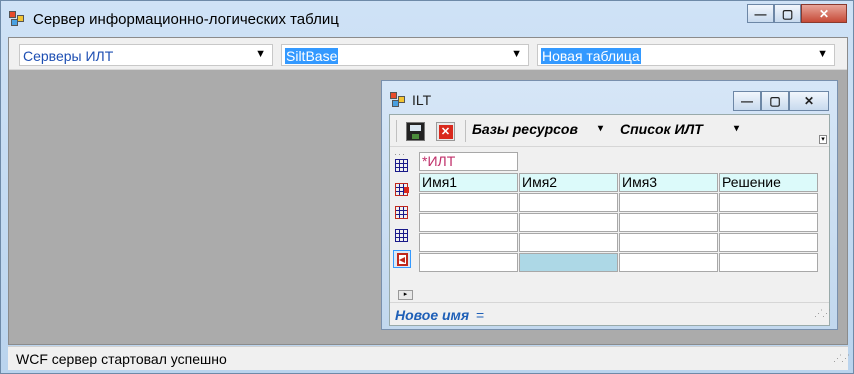  I want to click on minimize-button: —, so click(760, 13).